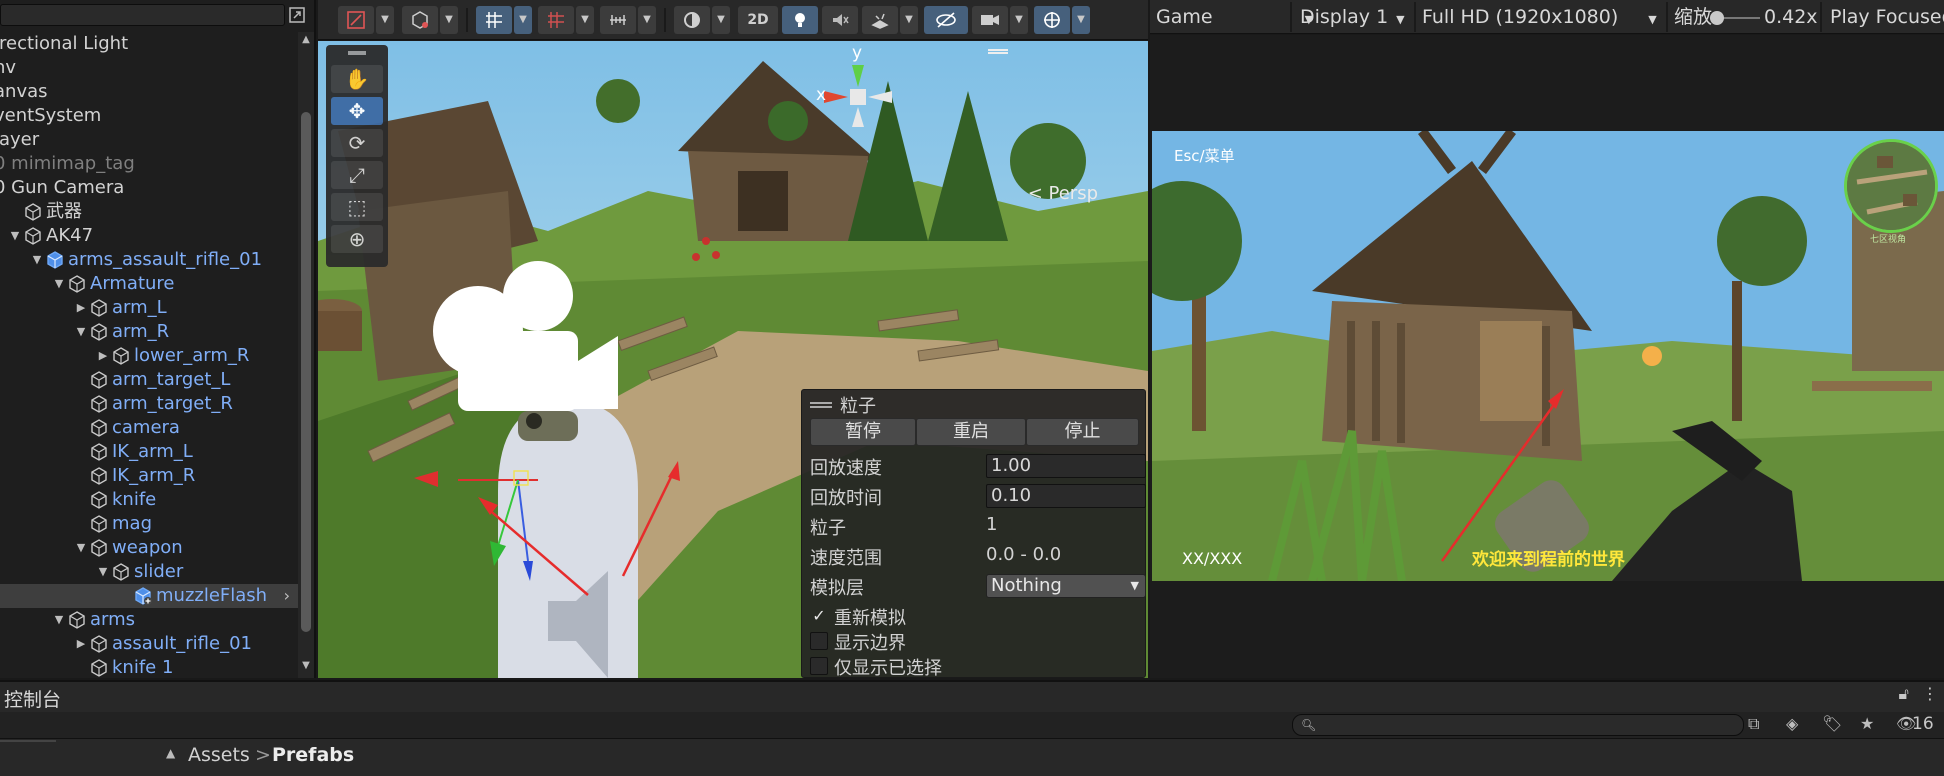  What do you see at coordinates (149, 596) in the screenshot?
I see `hierarchy-item: muzzleFlash ›` at bounding box center [149, 596].